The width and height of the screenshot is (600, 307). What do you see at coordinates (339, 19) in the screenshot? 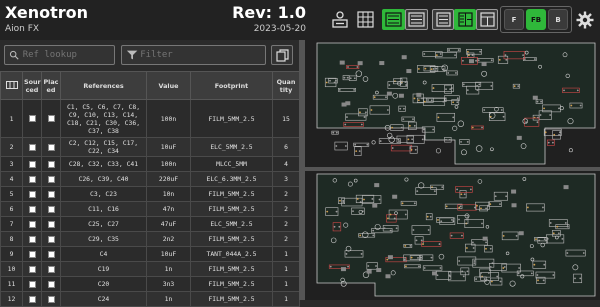
I see `dark-mode-button` at bounding box center [339, 19].